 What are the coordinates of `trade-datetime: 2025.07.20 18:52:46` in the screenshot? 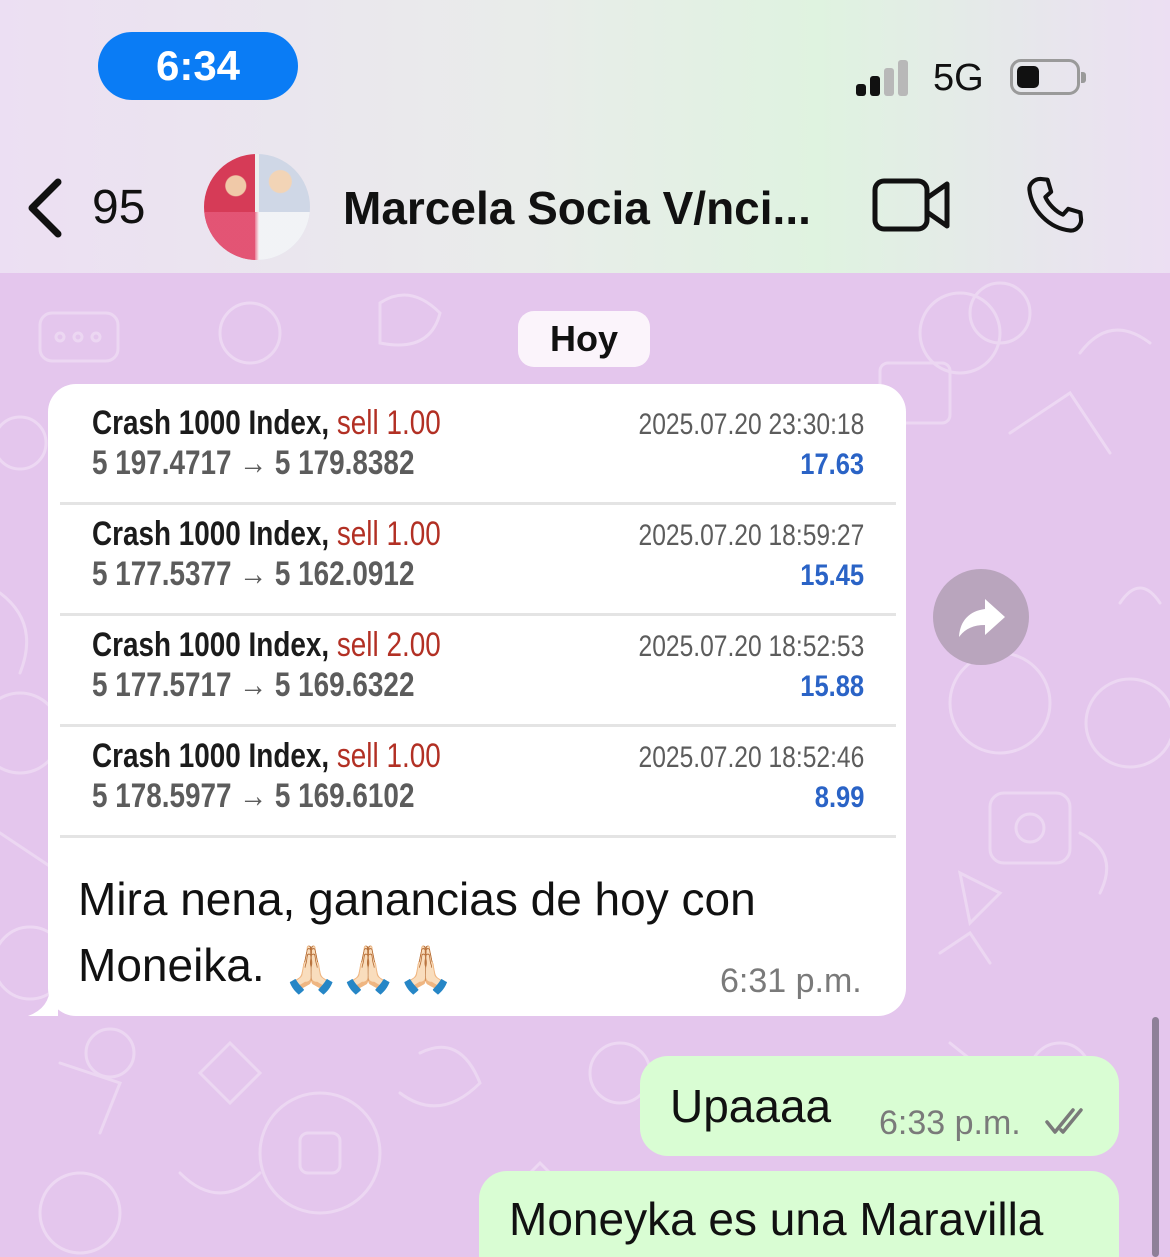 It's located at (751, 757).